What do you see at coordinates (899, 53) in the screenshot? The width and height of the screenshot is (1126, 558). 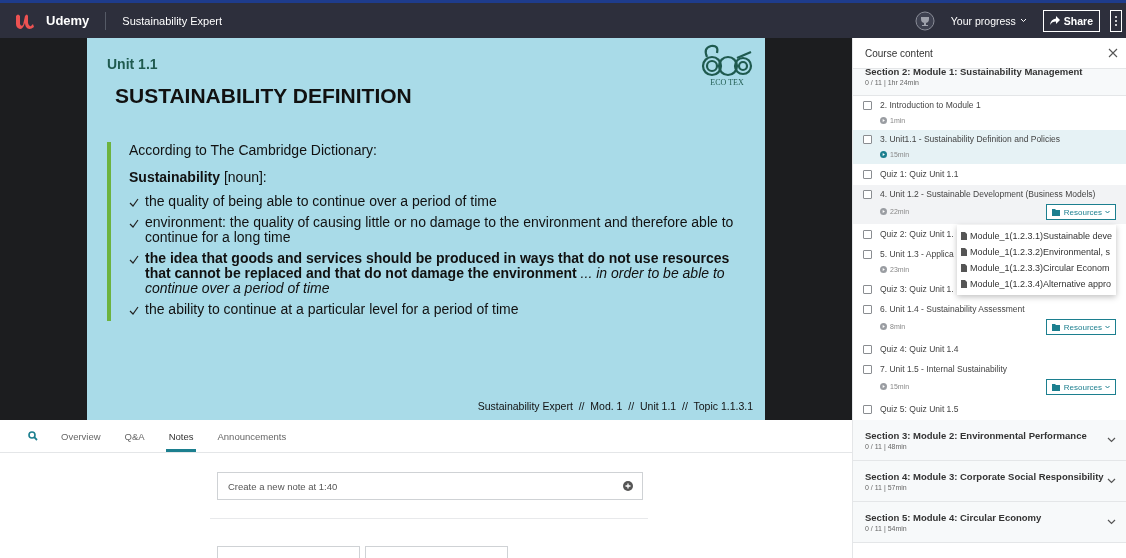 I see `panel-title: Course content` at bounding box center [899, 53].